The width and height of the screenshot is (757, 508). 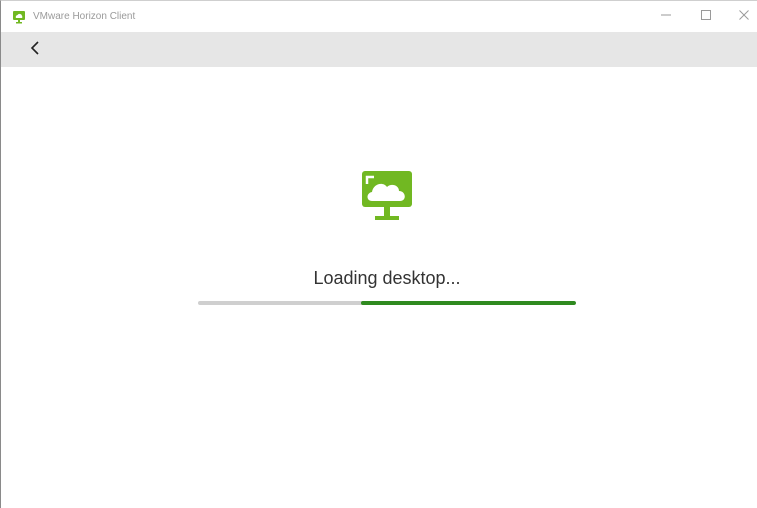 I want to click on close-button, so click(x=743, y=16).